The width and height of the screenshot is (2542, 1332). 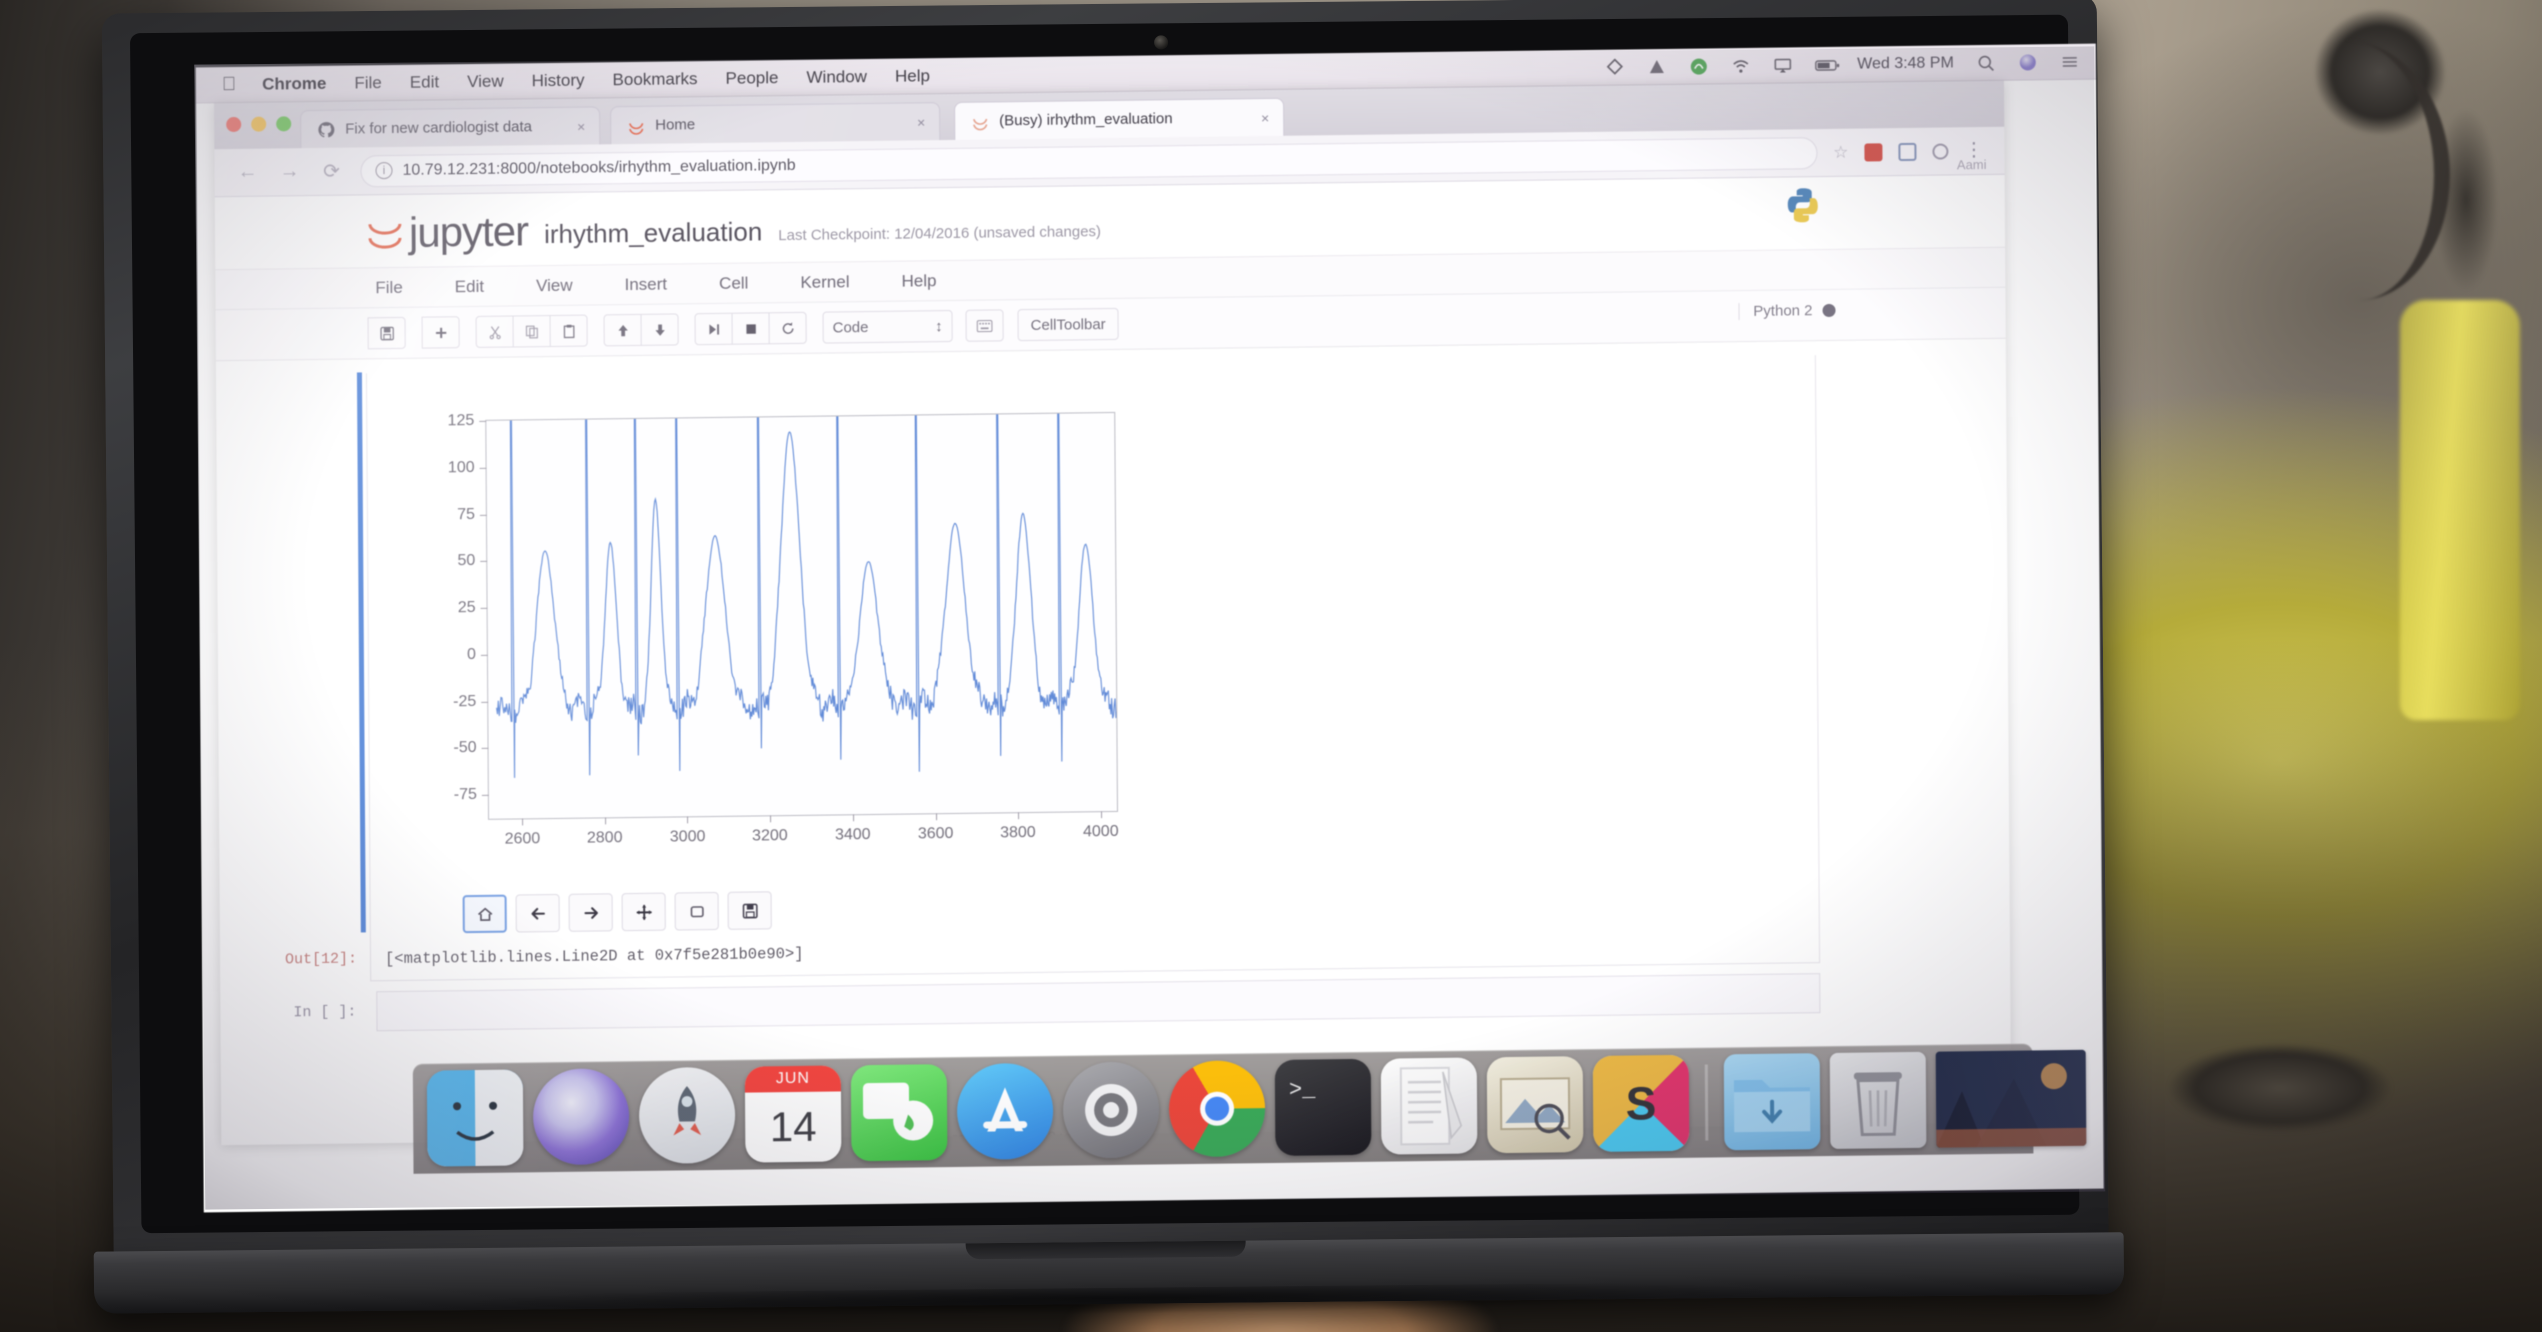 What do you see at coordinates (558, 80) in the screenshot?
I see `menu-history: History` at bounding box center [558, 80].